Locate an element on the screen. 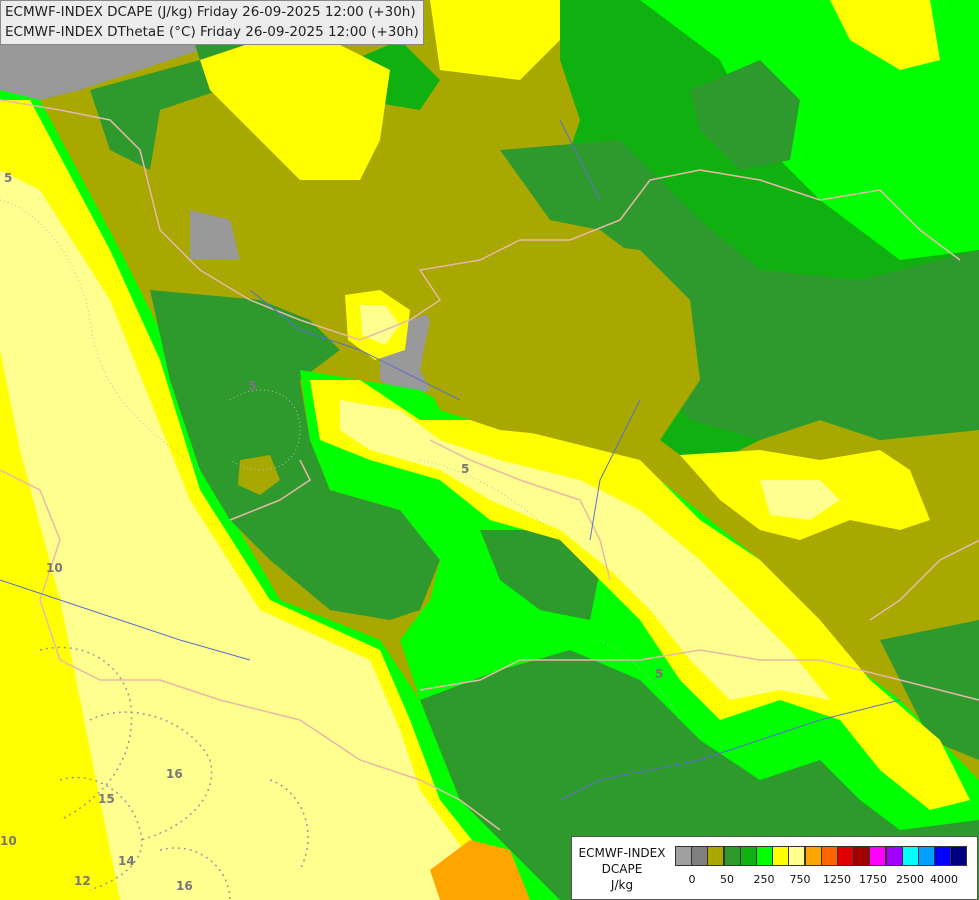 This screenshot has height=900, width=979. contour-label: 12 is located at coordinates (82, 881).